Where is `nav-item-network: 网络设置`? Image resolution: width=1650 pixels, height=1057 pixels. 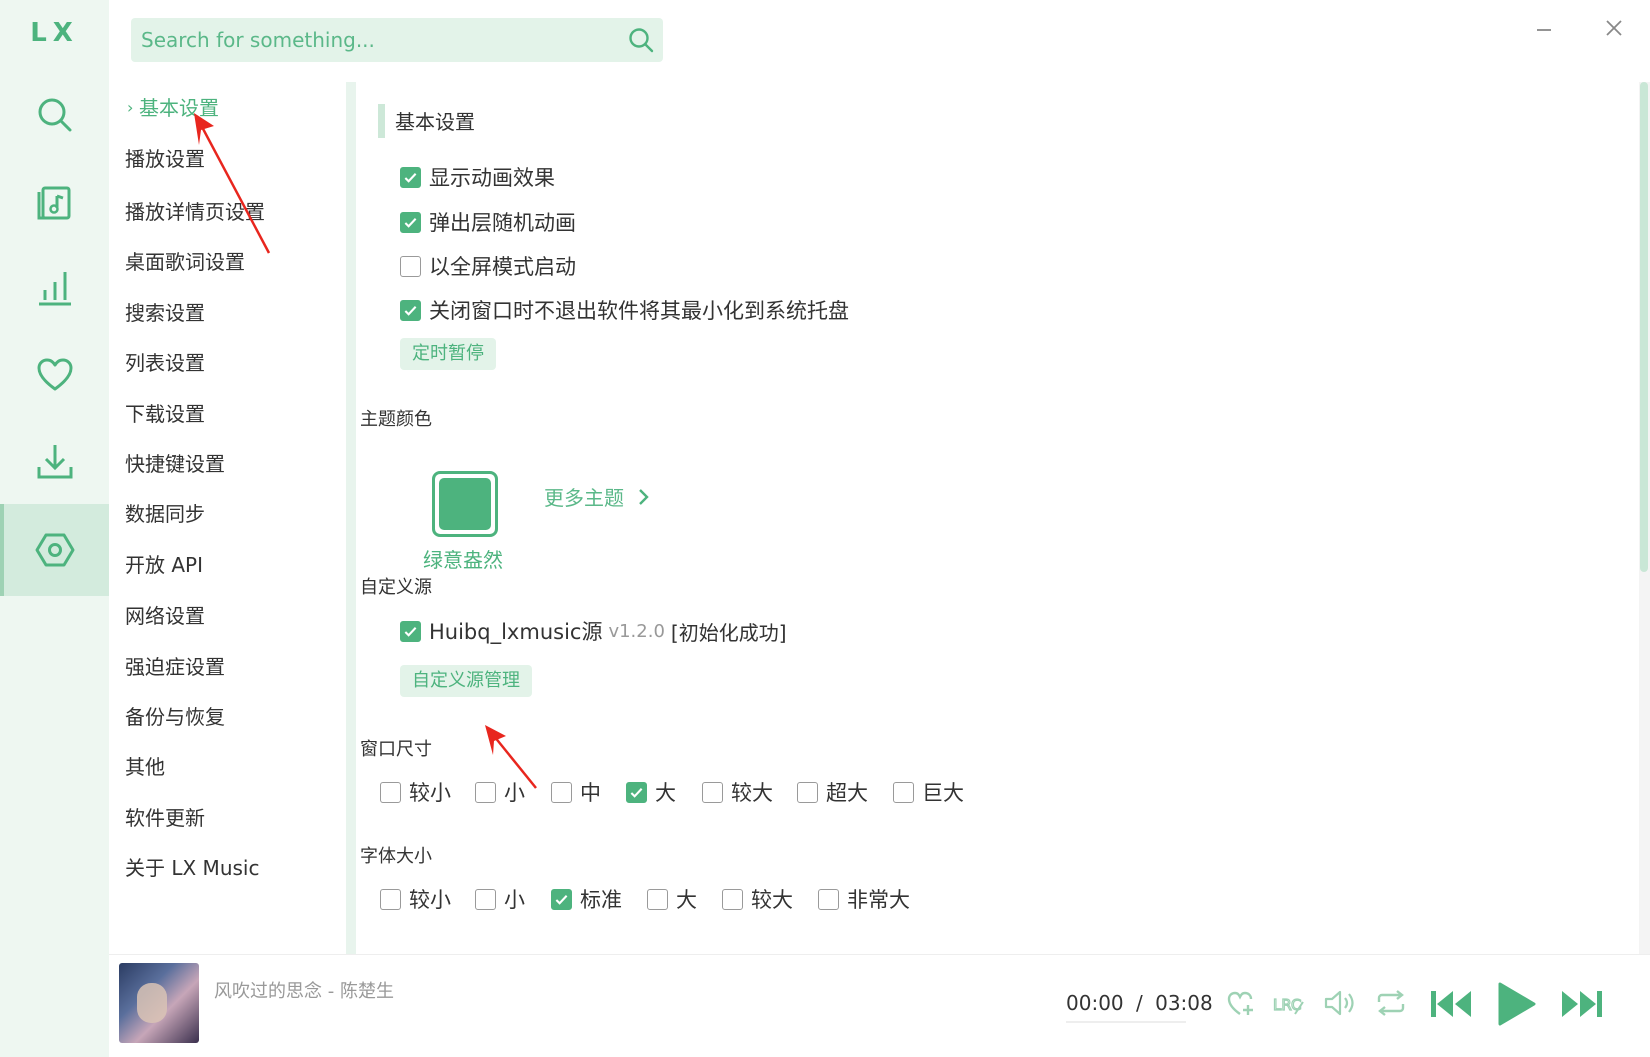 nav-item-network: 网络设置 is located at coordinates (165, 616).